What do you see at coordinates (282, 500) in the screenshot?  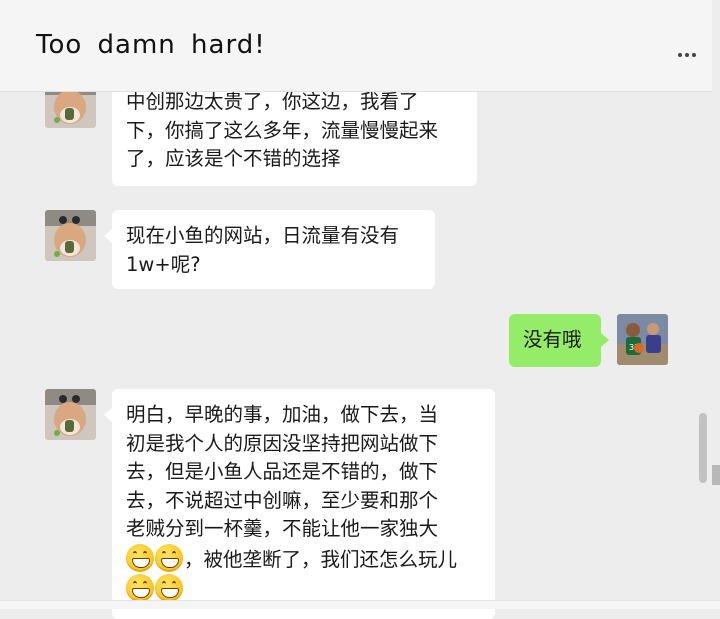 I see `message-line: 去，不说超过中创嘛，至少要和那个` at bounding box center [282, 500].